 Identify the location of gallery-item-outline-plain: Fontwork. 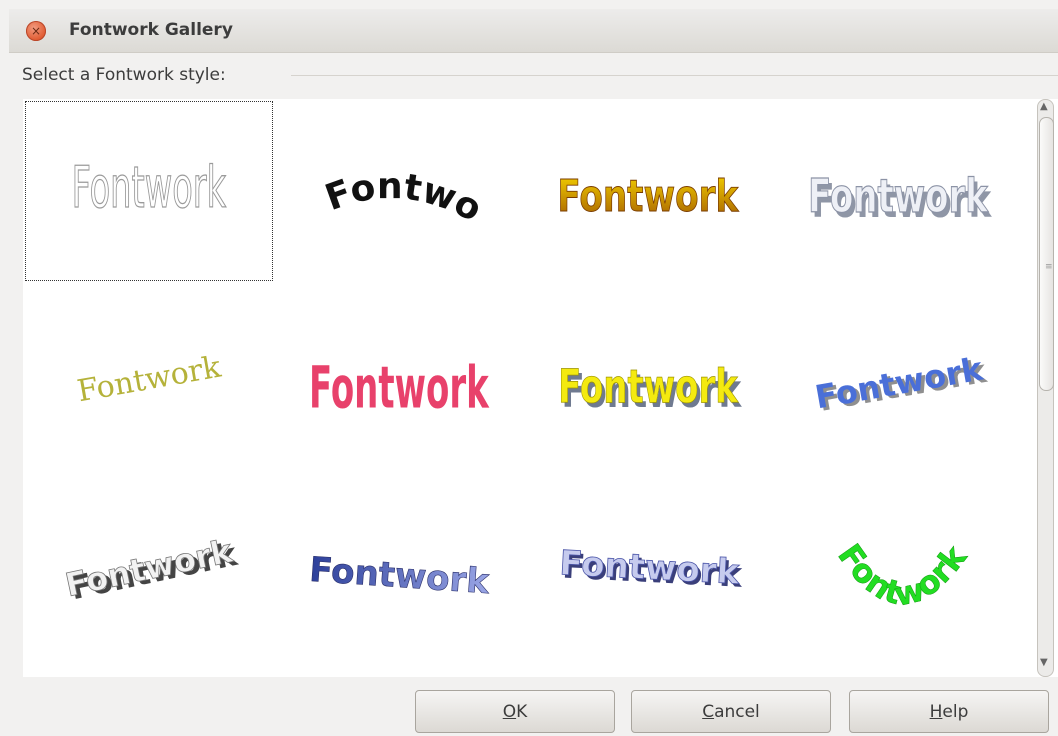
(149, 191).